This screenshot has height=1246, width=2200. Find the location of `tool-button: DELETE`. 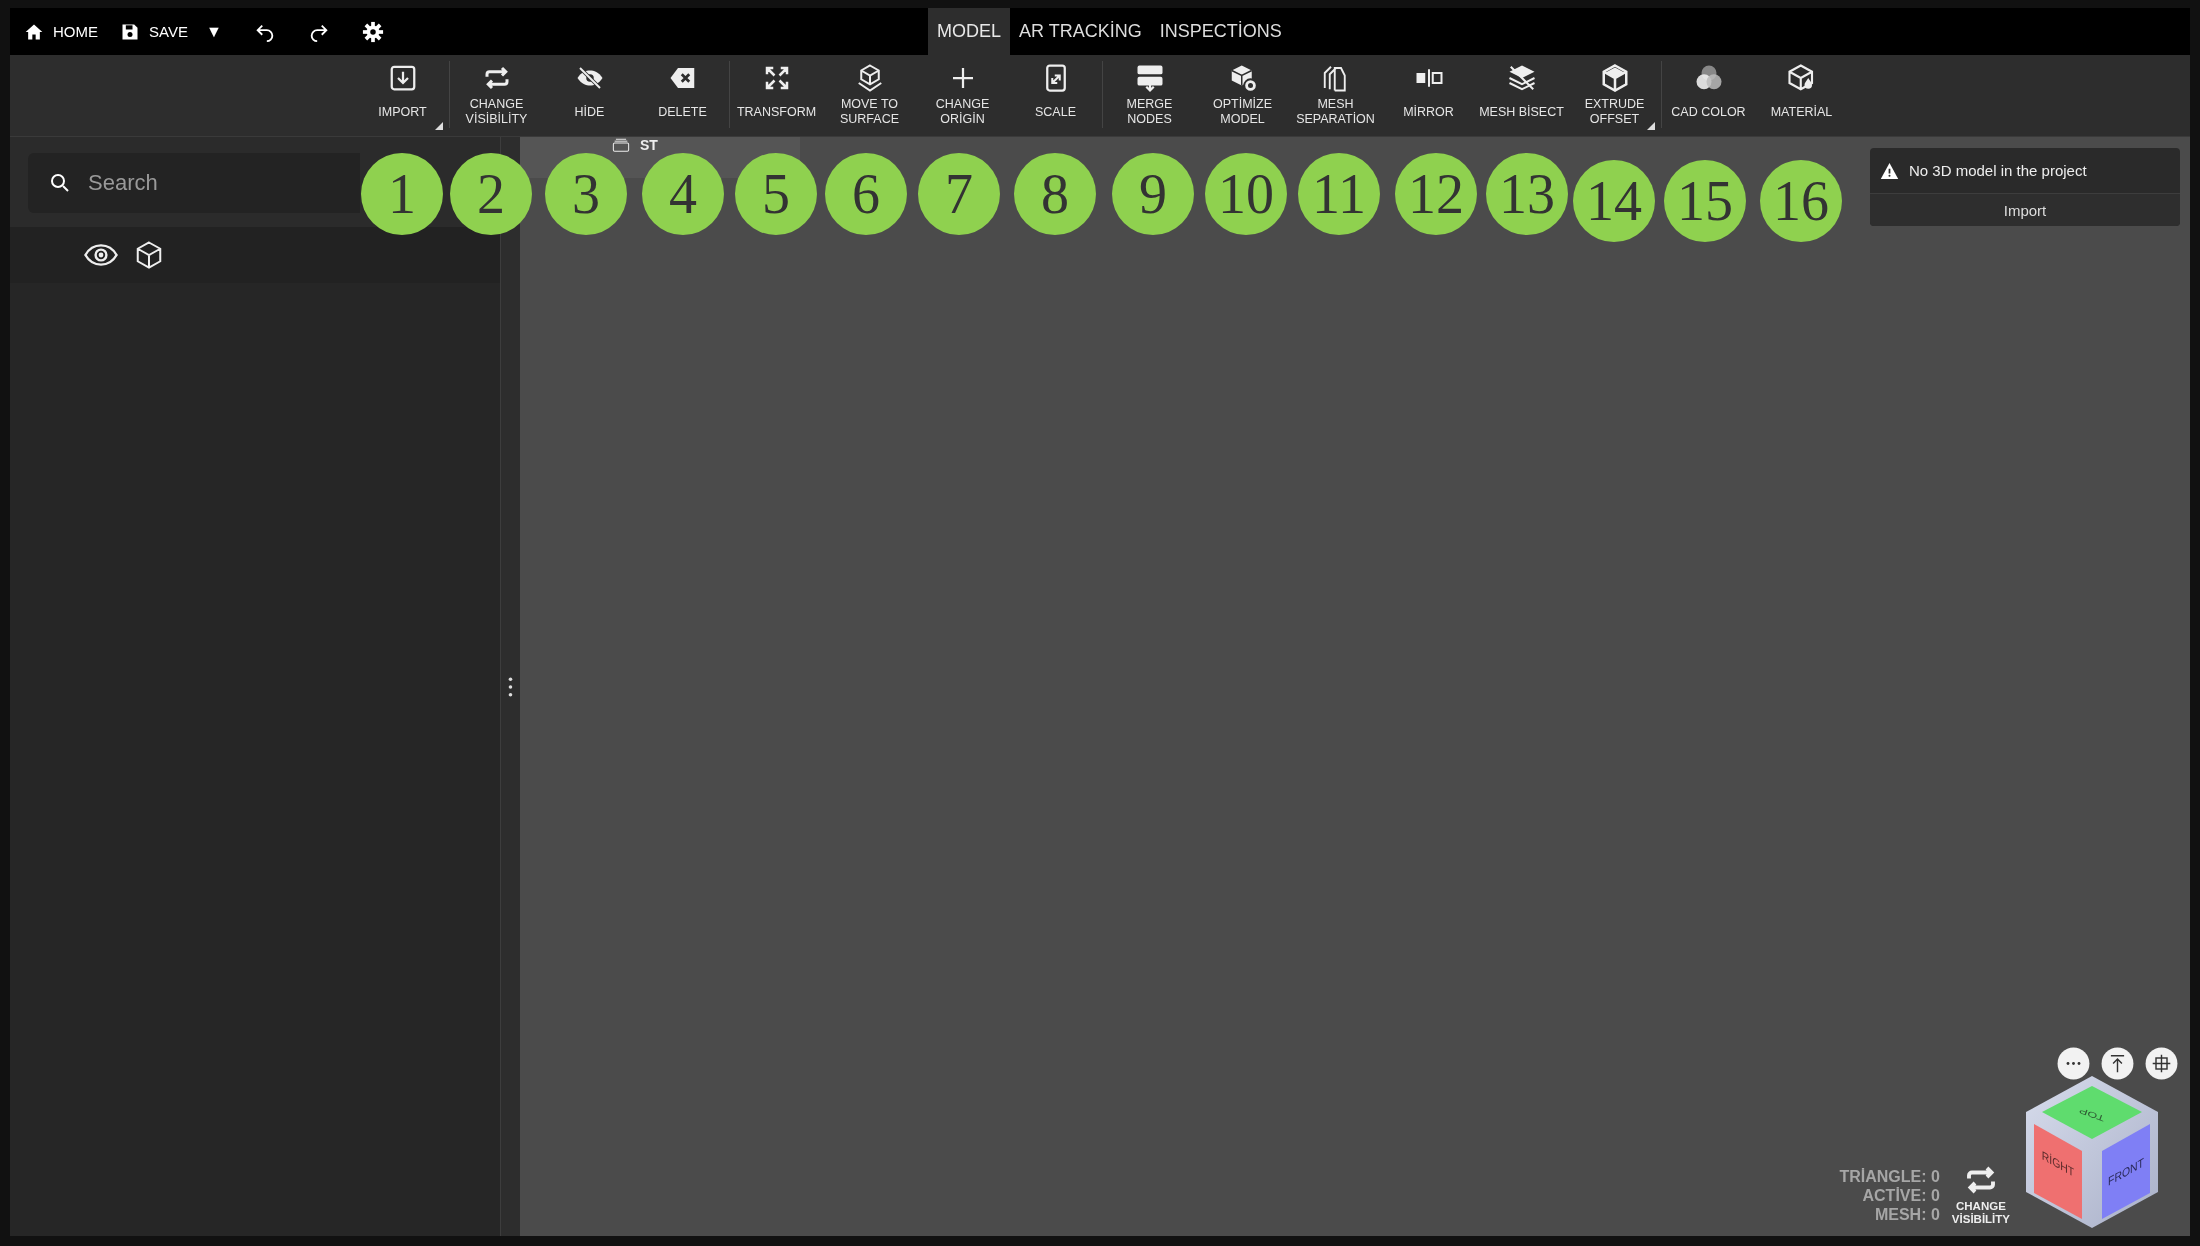

tool-button: DELETE is located at coordinates (682, 95).